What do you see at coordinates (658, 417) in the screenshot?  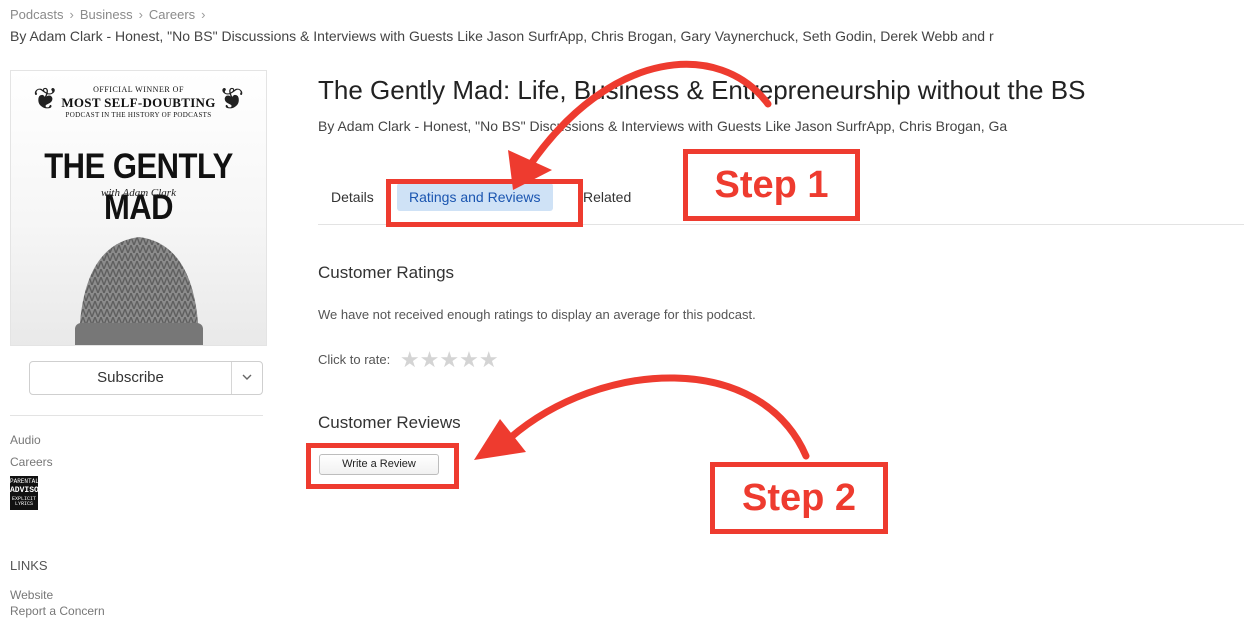 I see `step2-arrow` at bounding box center [658, 417].